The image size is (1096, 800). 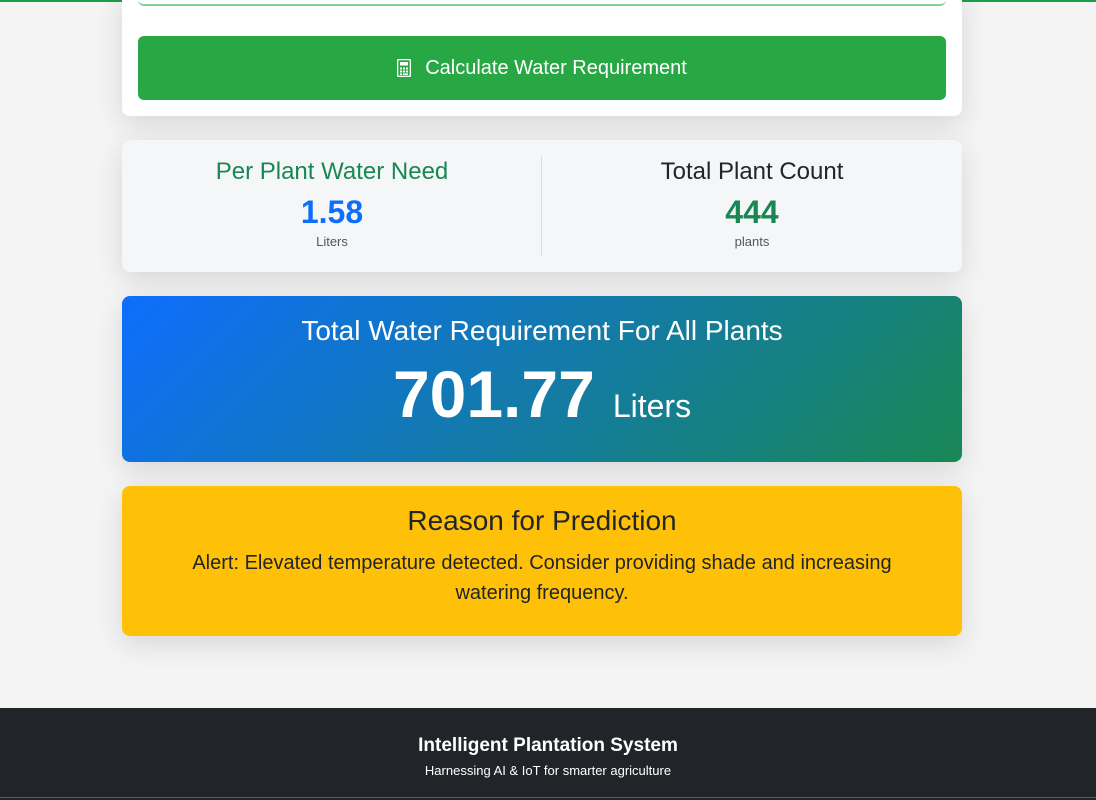 I want to click on footer-title: Intelligent Plantation System, so click(x=548, y=745).